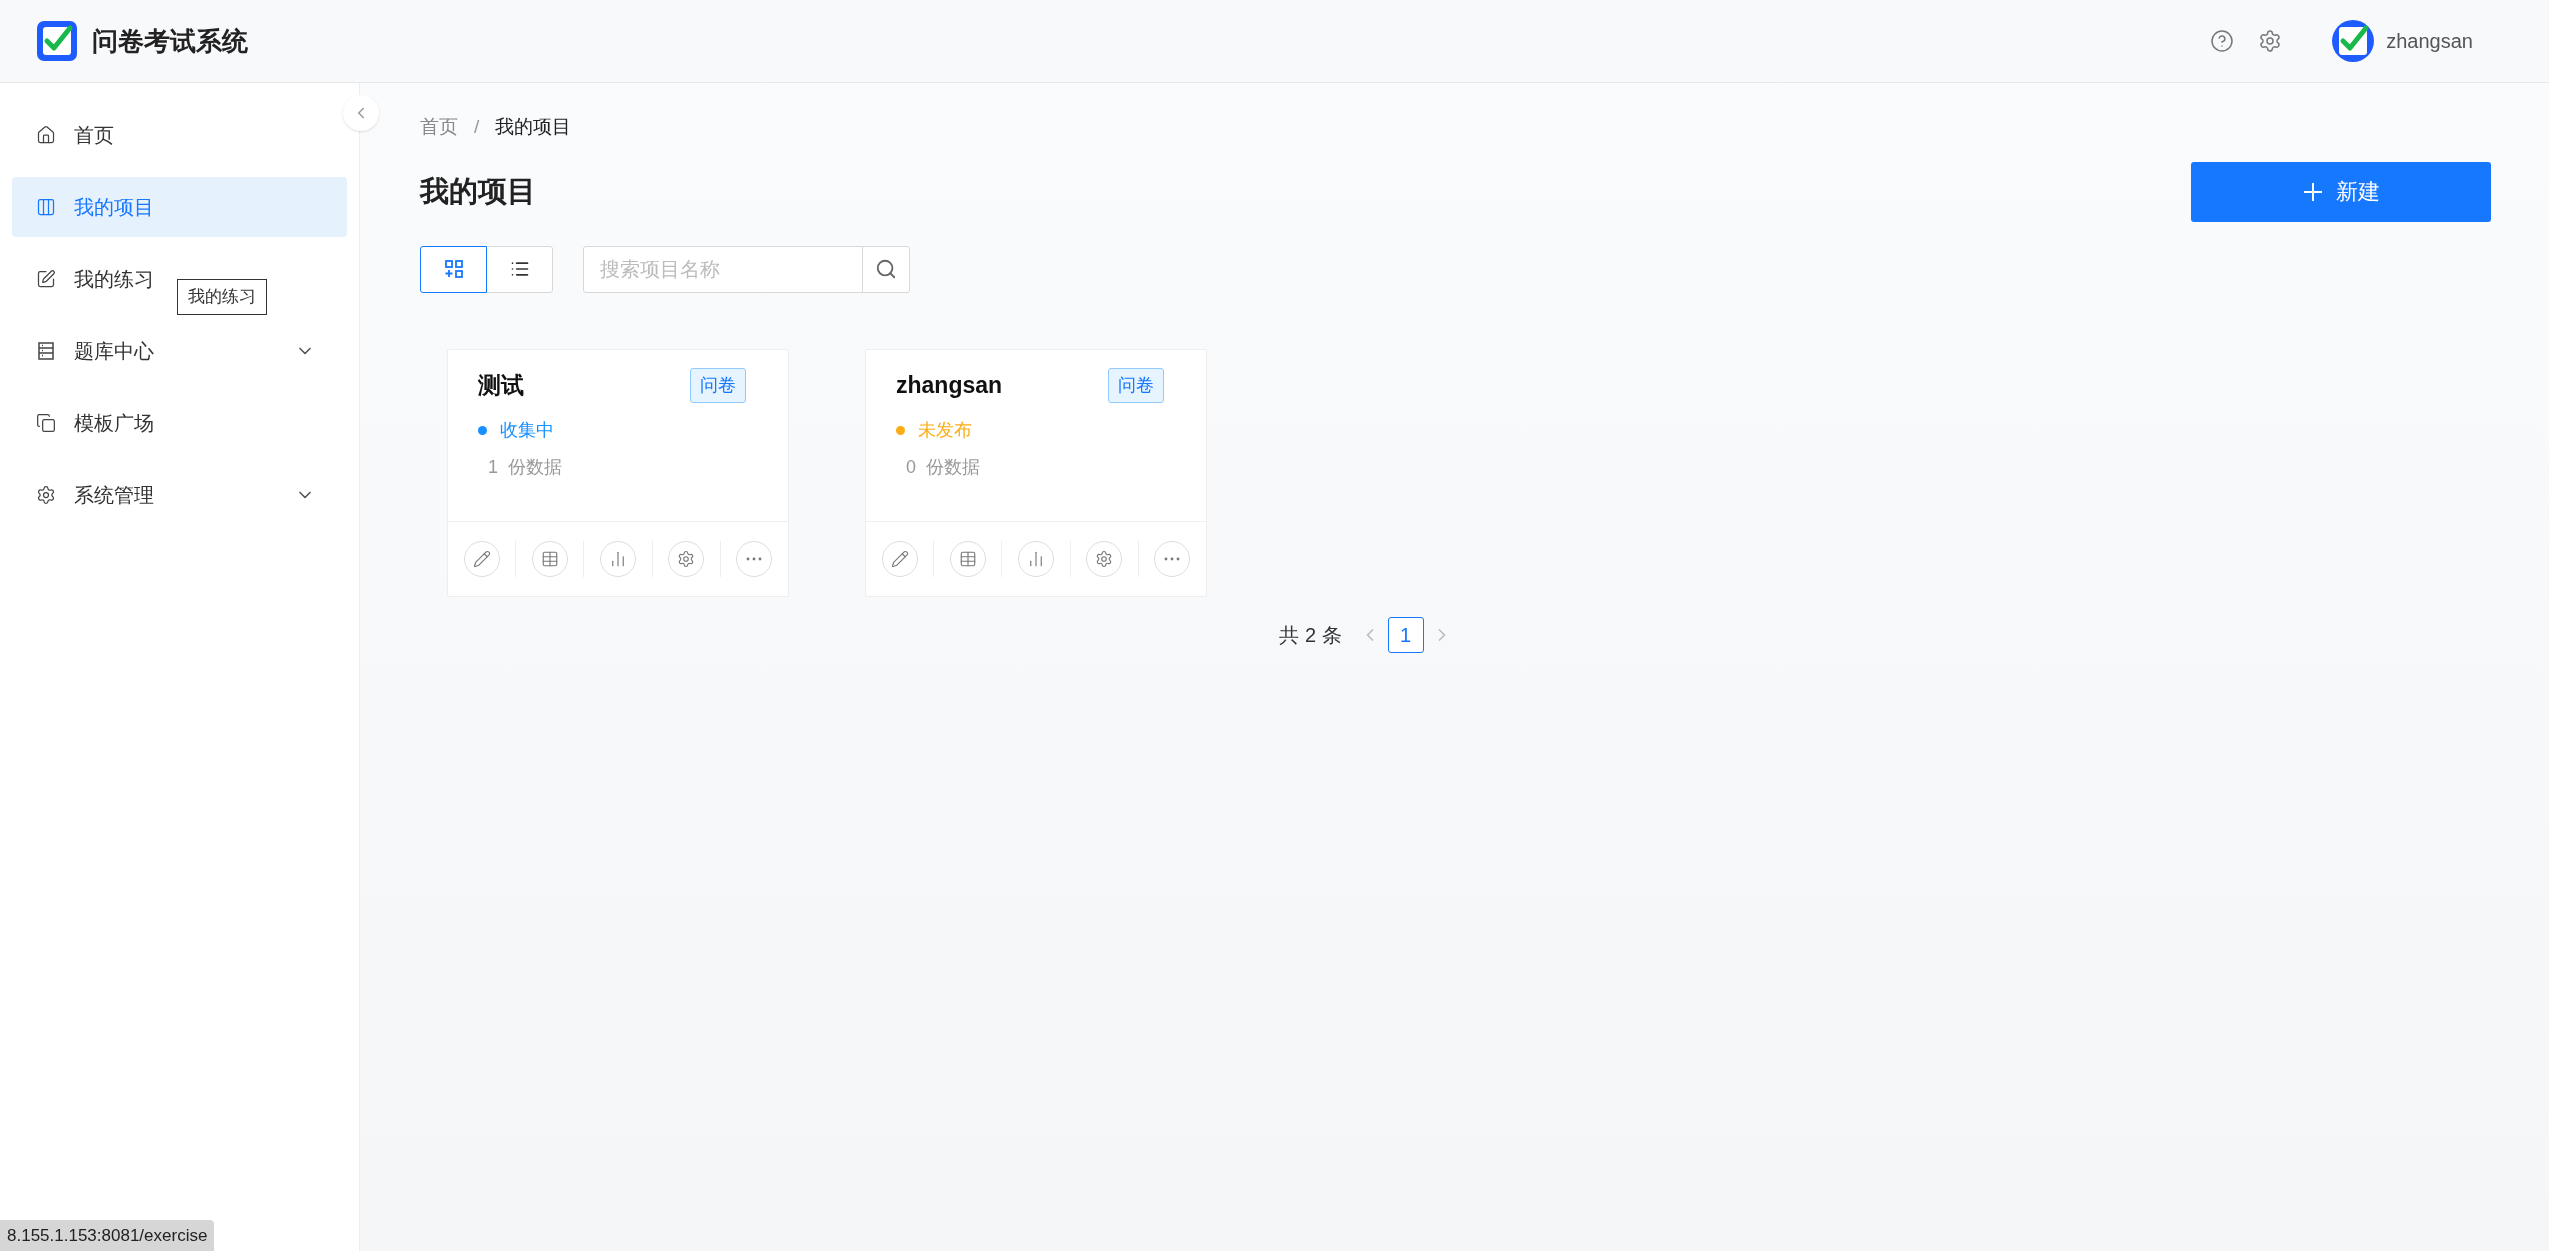 This screenshot has height=1251, width=2549. I want to click on list-box-icon, so click(46, 351).